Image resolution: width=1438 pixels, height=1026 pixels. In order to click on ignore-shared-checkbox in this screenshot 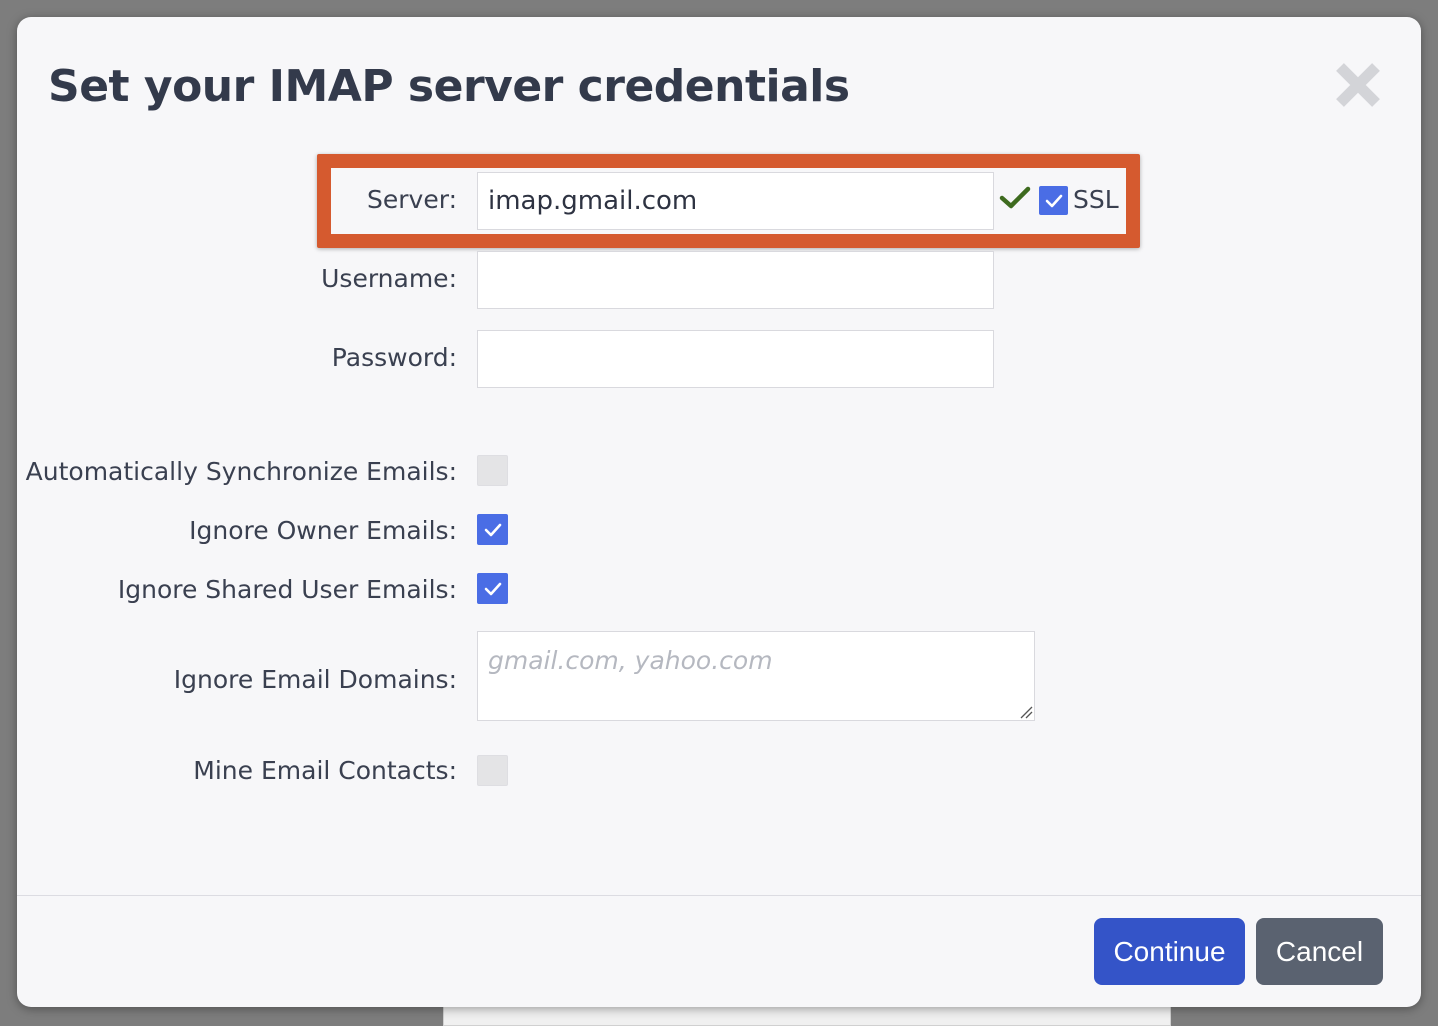, I will do `click(492, 588)`.